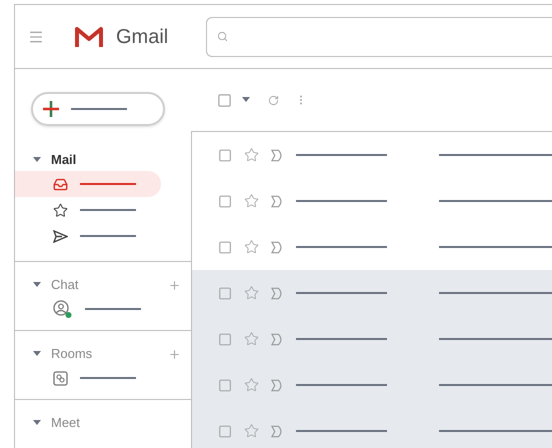 Image resolution: width=552 pixels, height=448 pixels. Describe the element at coordinates (89, 37) in the screenshot. I see `envelope-logo-icon` at that location.